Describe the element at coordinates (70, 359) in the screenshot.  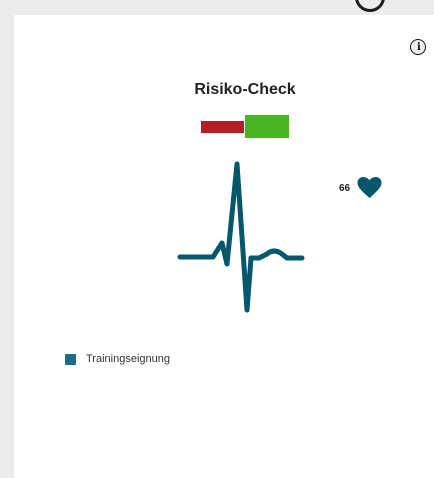
I see `legend-swatch-trainingseignung` at that location.